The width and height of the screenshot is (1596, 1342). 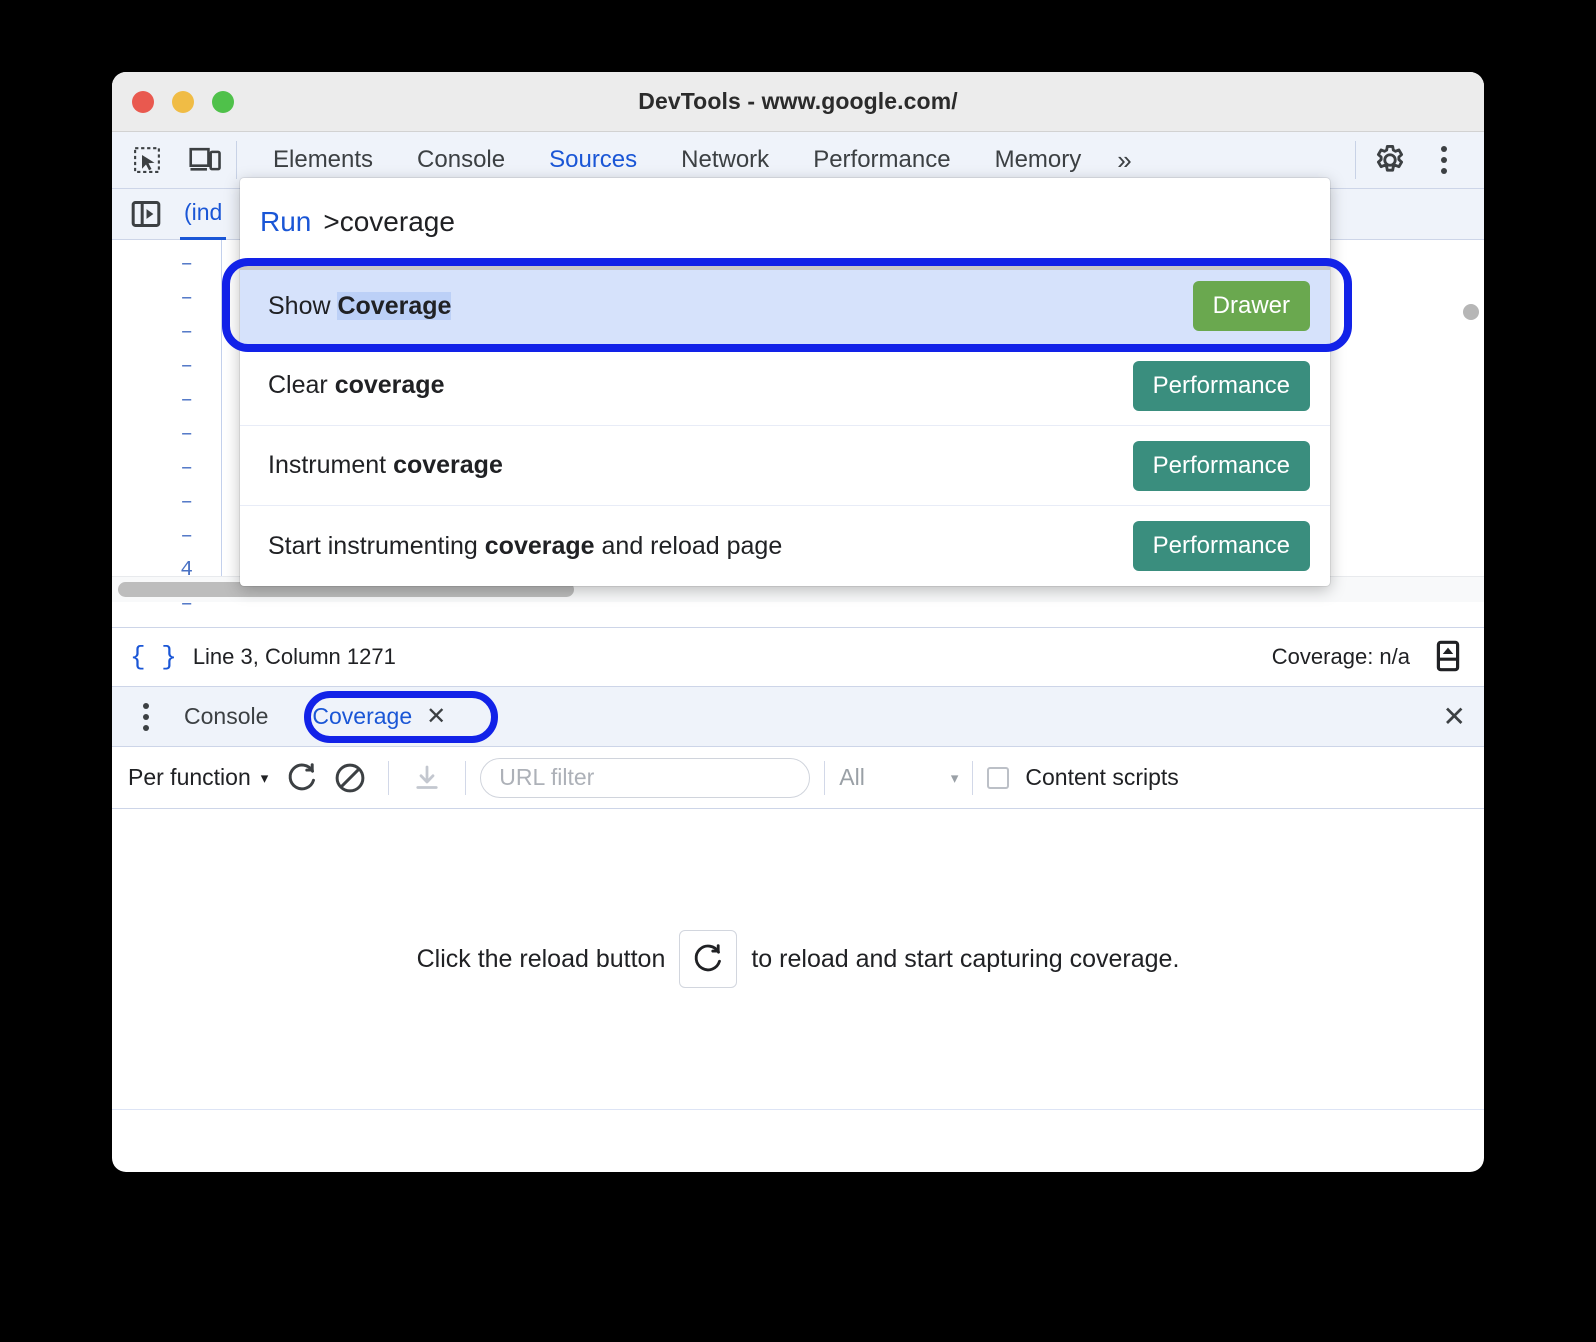 I want to click on window-controls, so click(x=183, y=101).